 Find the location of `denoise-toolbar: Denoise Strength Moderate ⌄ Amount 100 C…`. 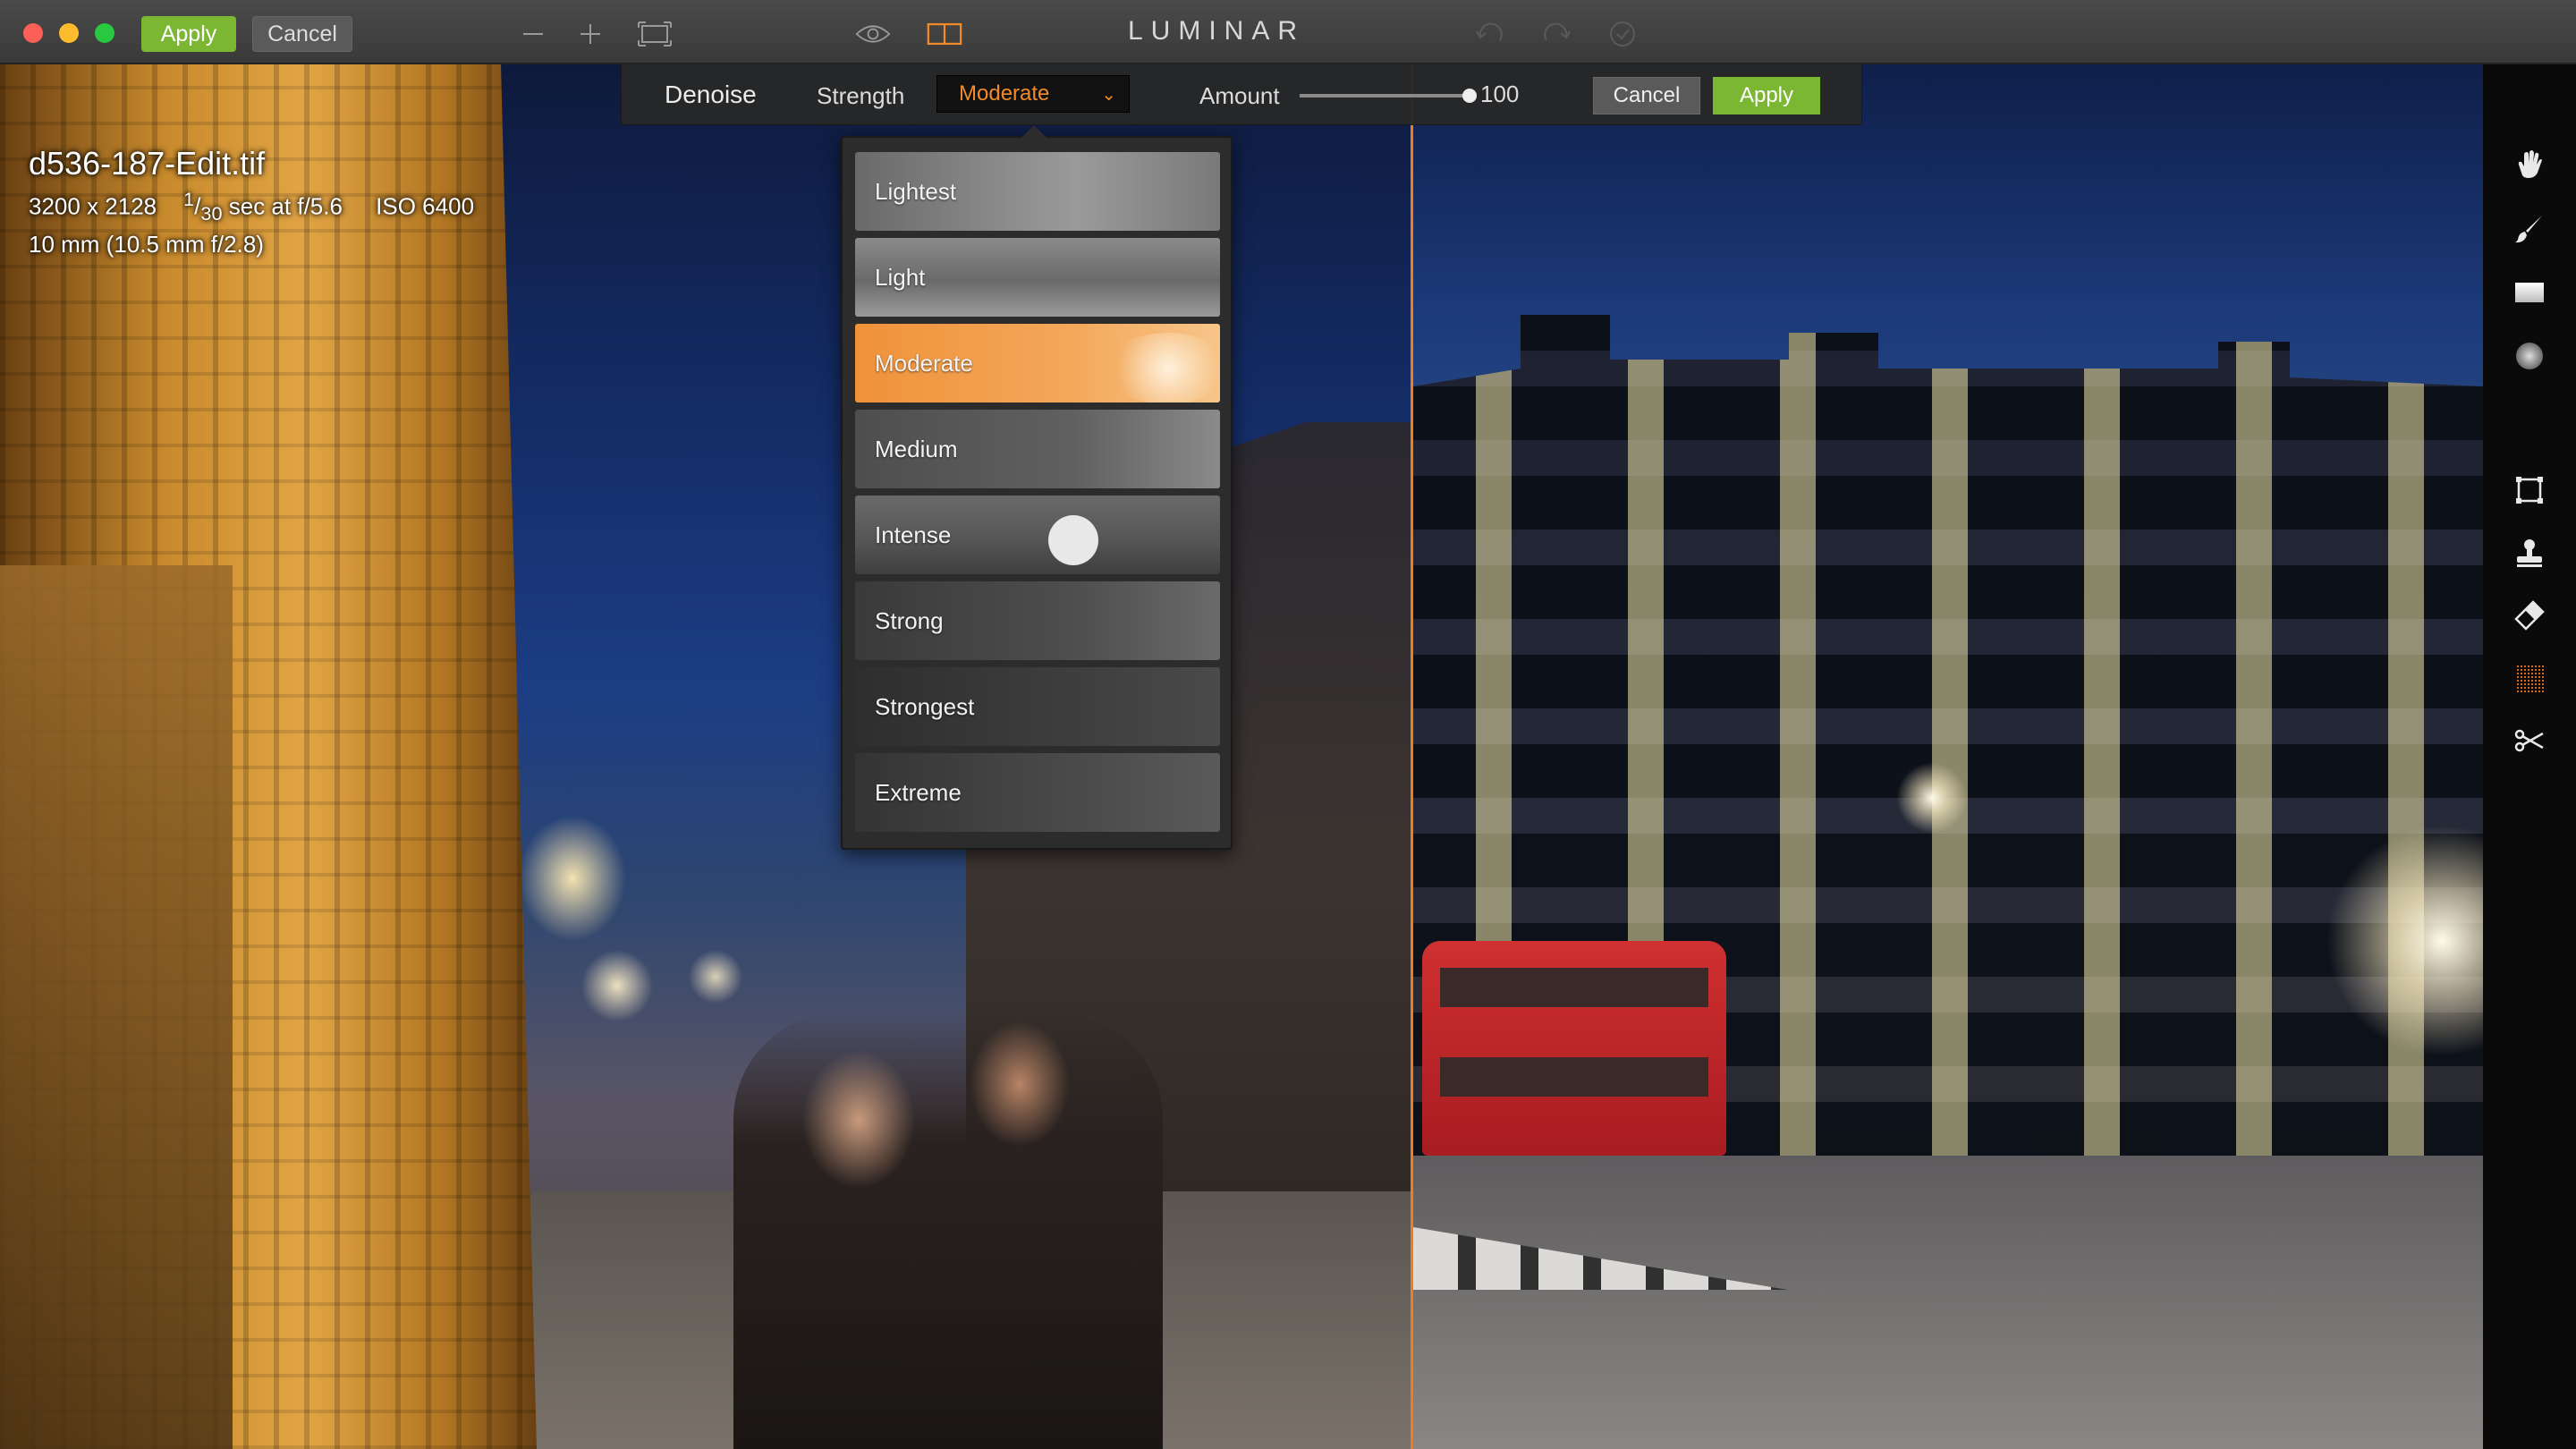

denoise-toolbar: Denoise Strength Moderate ⌄ Amount 100 C… is located at coordinates (1241, 94).